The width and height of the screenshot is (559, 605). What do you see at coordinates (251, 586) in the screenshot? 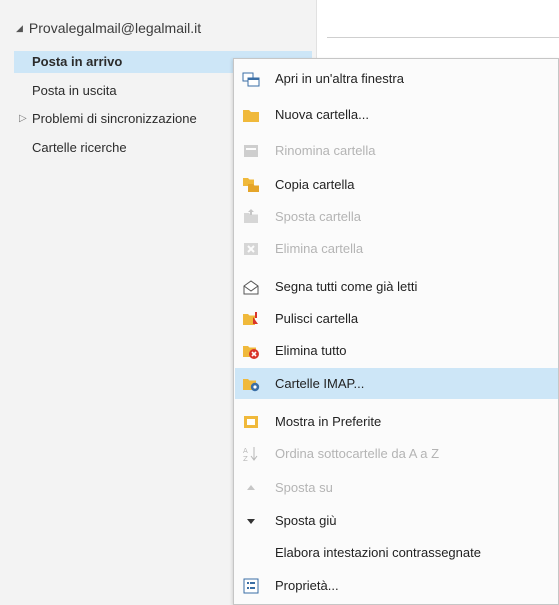
I see `properties-icon` at bounding box center [251, 586].